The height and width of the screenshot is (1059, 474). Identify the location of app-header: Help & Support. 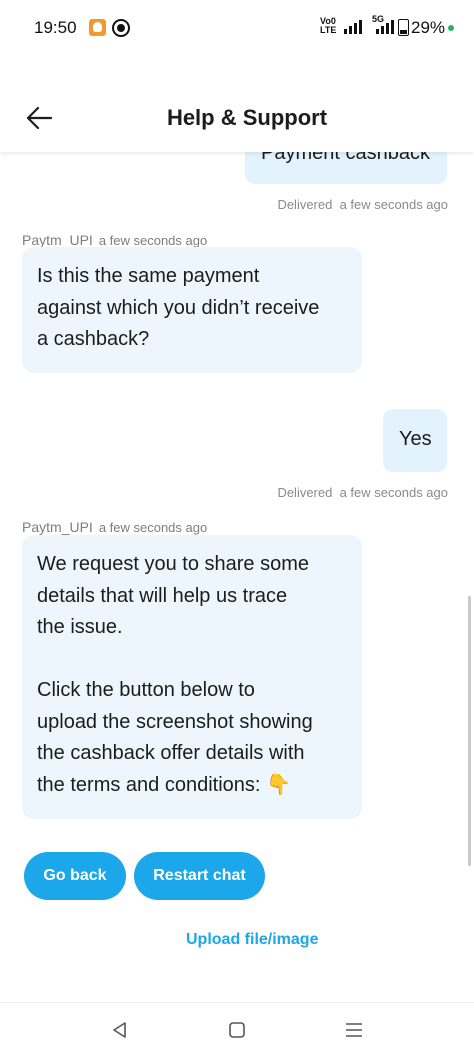
(237, 102).